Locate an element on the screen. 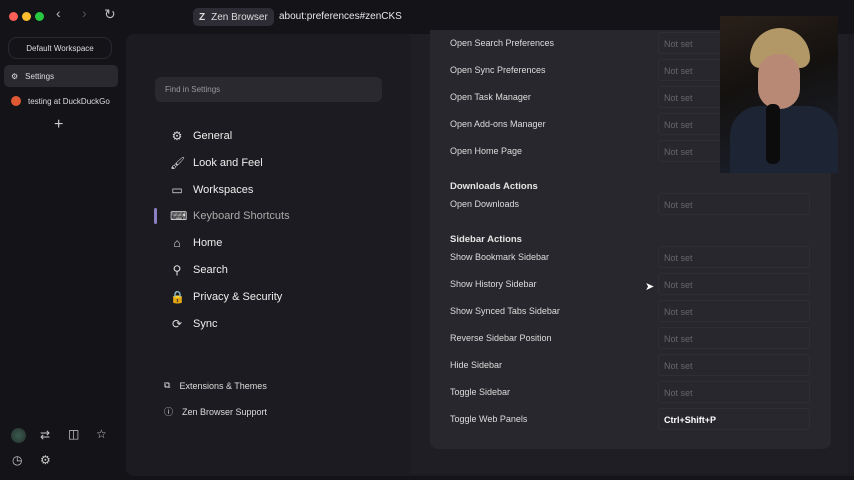  gear-icon: ⚙ is located at coordinates (15, 76).